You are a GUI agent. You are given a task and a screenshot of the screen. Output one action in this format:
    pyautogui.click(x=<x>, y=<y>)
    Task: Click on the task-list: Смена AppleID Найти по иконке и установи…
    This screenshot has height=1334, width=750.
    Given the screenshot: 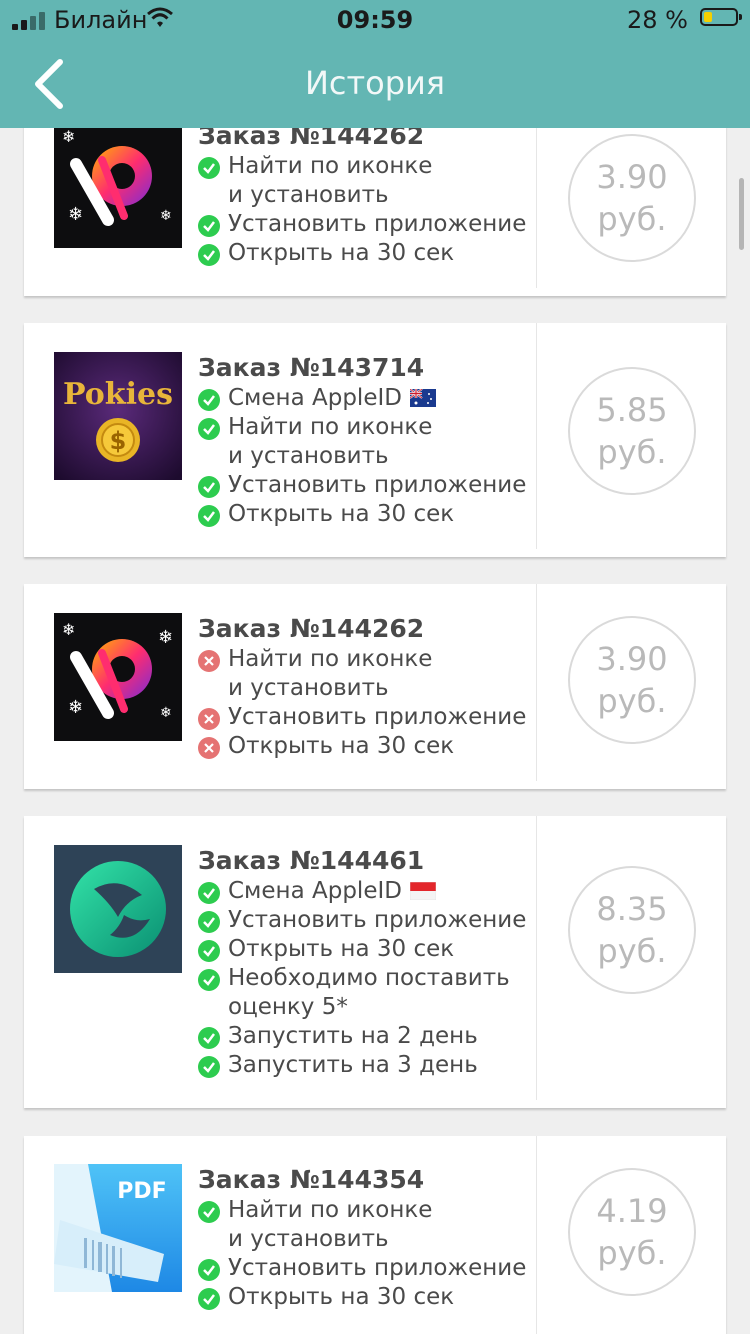 What is the action you would take?
    pyautogui.click(x=362, y=456)
    